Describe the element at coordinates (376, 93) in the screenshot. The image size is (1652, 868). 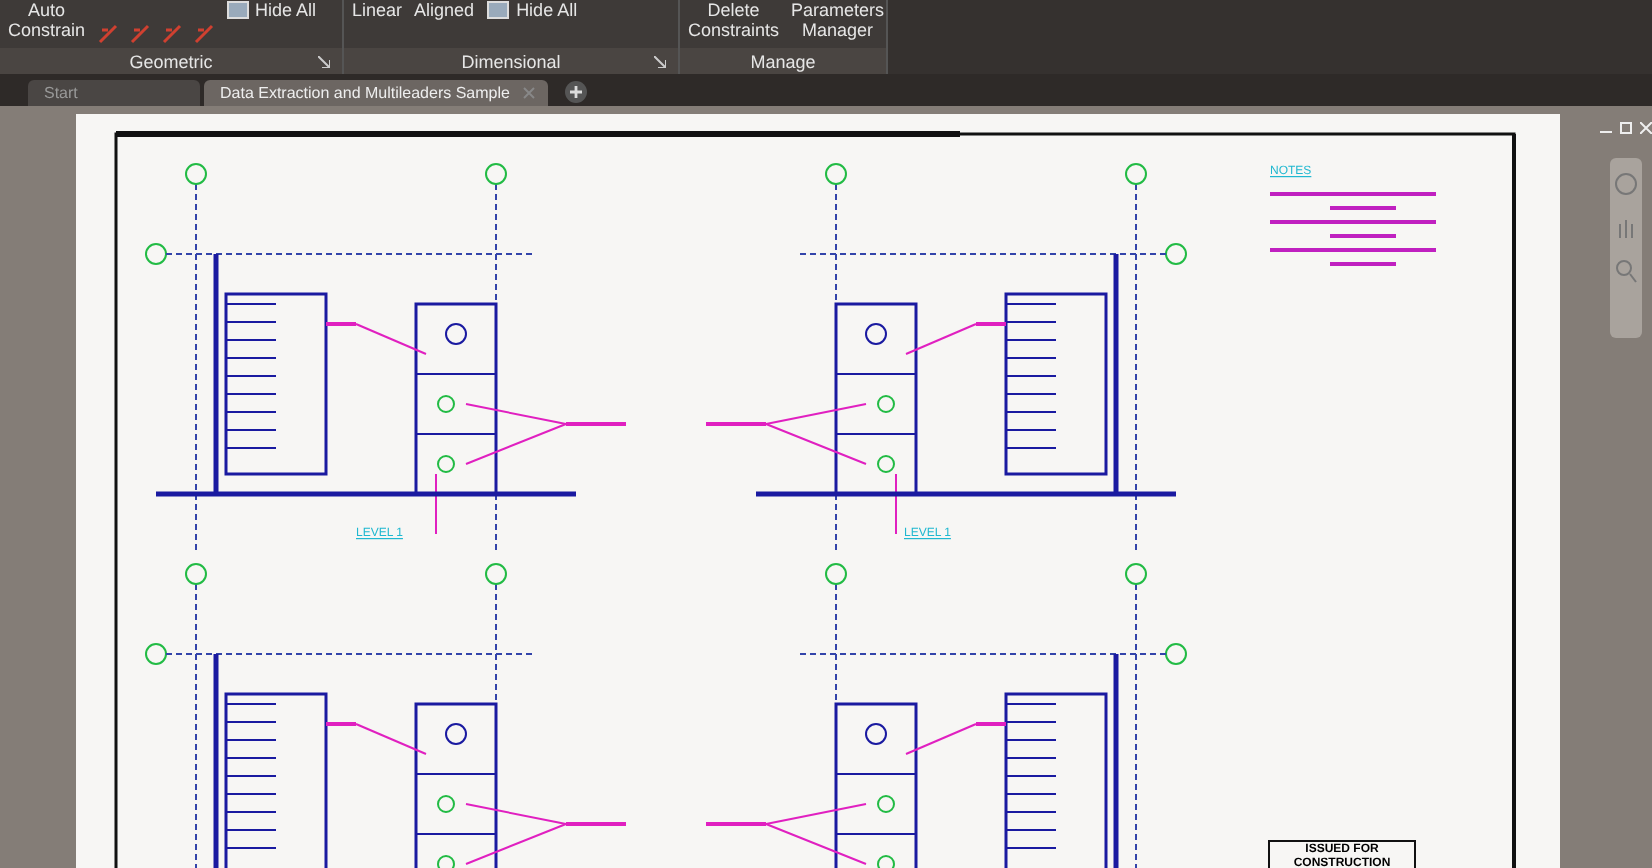
I see `file-tab: Data Extraction and Multileaders Sample` at that location.